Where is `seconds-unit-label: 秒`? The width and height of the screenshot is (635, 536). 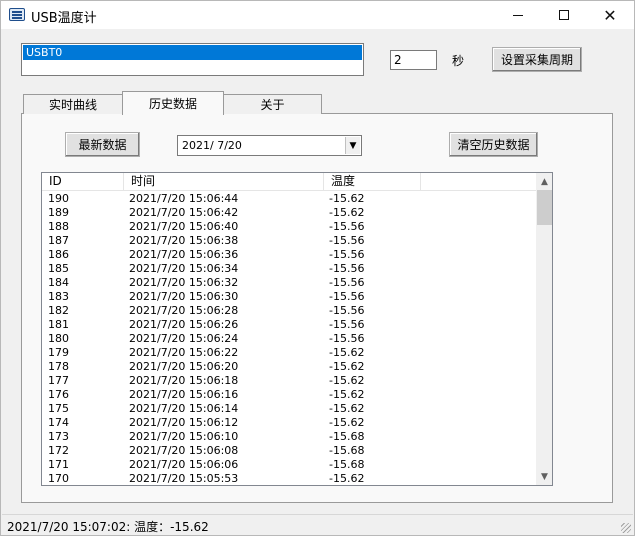 seconds-unit-label: 秒 is located at coordinates (458, 61).